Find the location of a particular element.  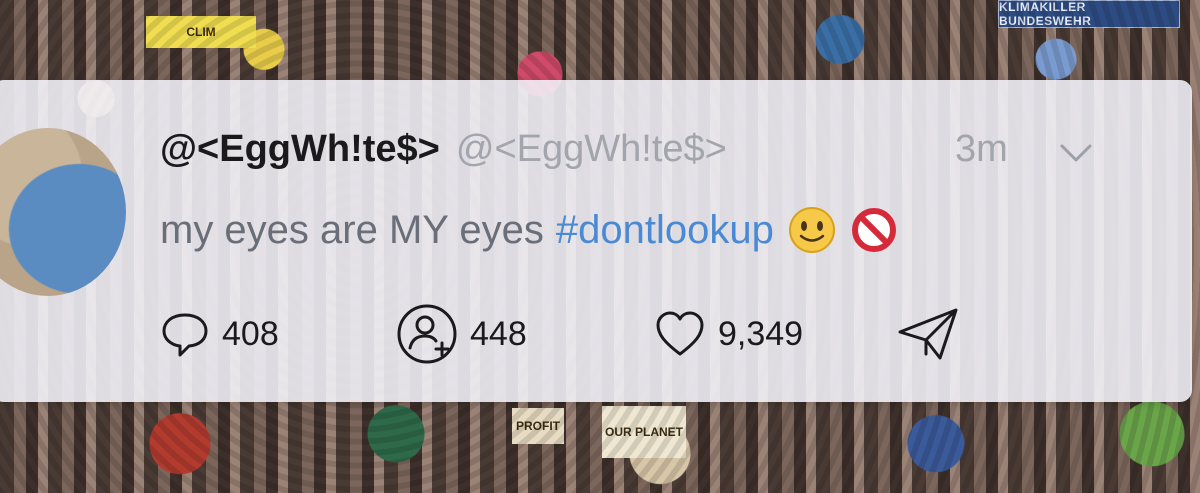

heart-icon is located at coordinates (680, 333).